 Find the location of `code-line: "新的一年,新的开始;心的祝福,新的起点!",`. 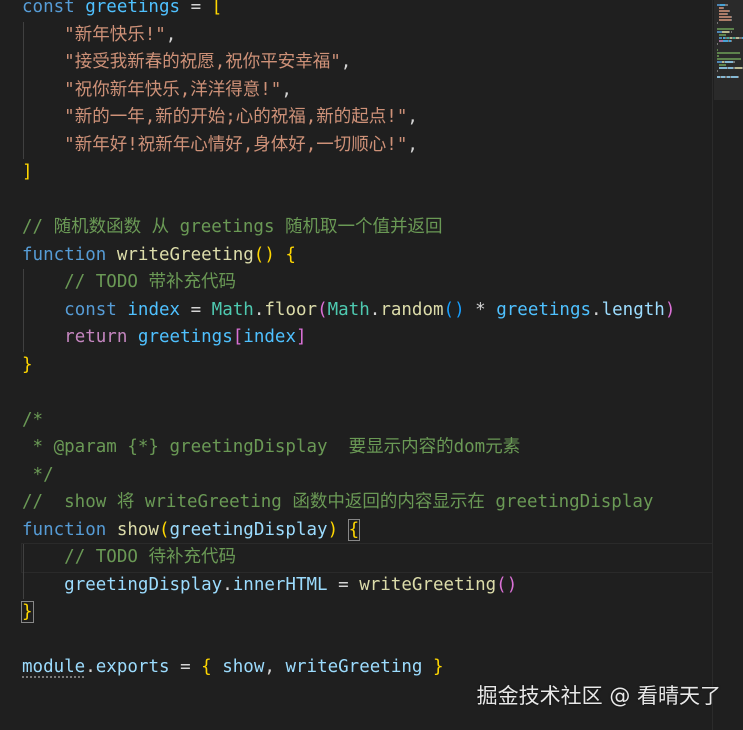

code-line: "新的一年,新的开始;心的祝福,新的起点!", is located at coordinates (367, 118).